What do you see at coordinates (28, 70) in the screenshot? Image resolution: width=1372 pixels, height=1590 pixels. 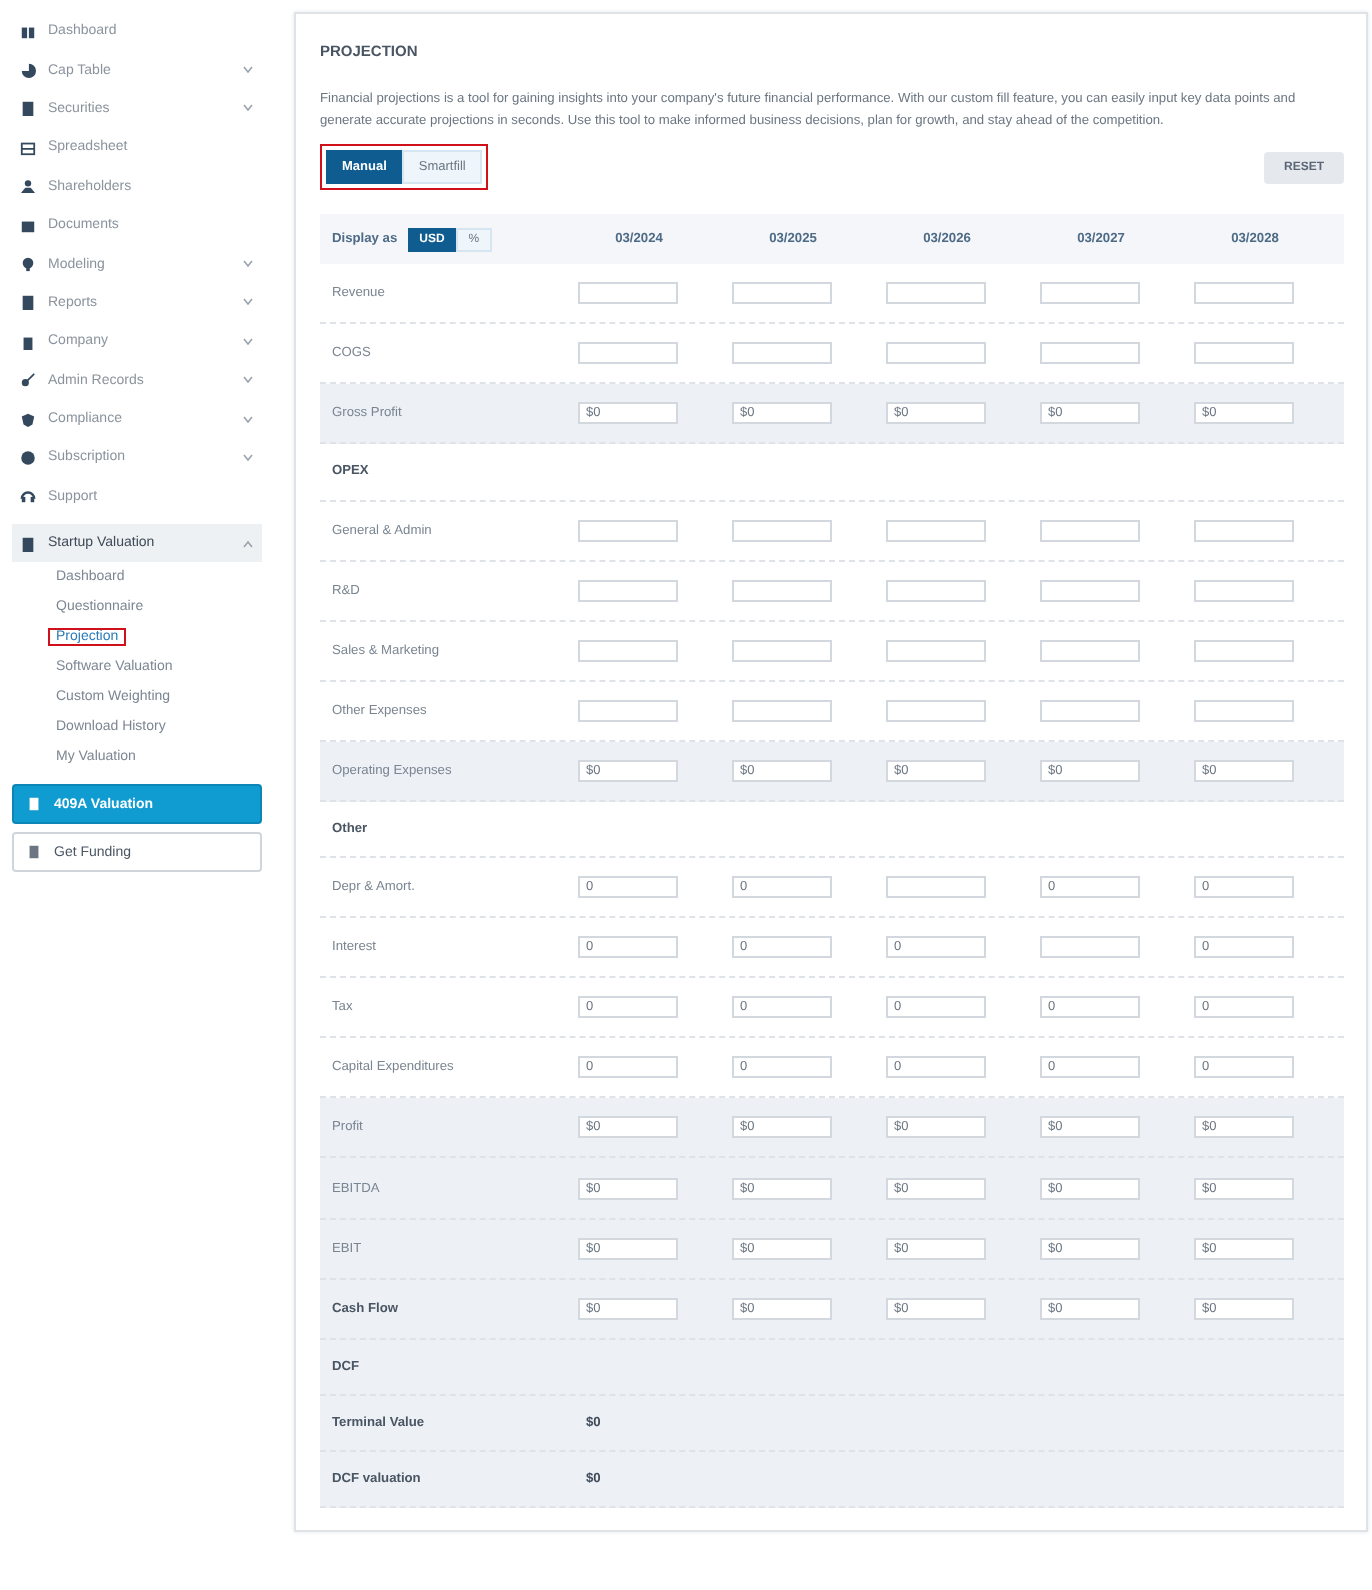 I see `pie-icon` at bounding box center [28, 70].